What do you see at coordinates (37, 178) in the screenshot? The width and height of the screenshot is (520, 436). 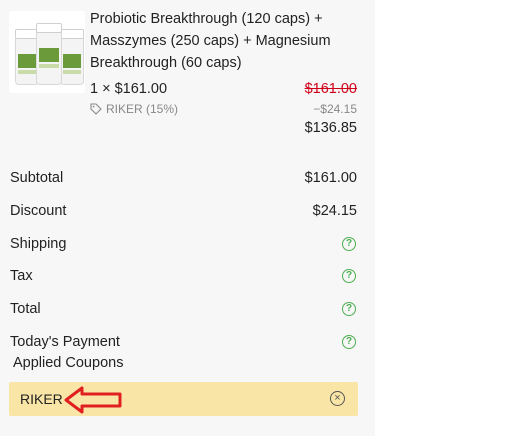 I see `subtotal-label: Subtotal` at bounding box center [37, 178].